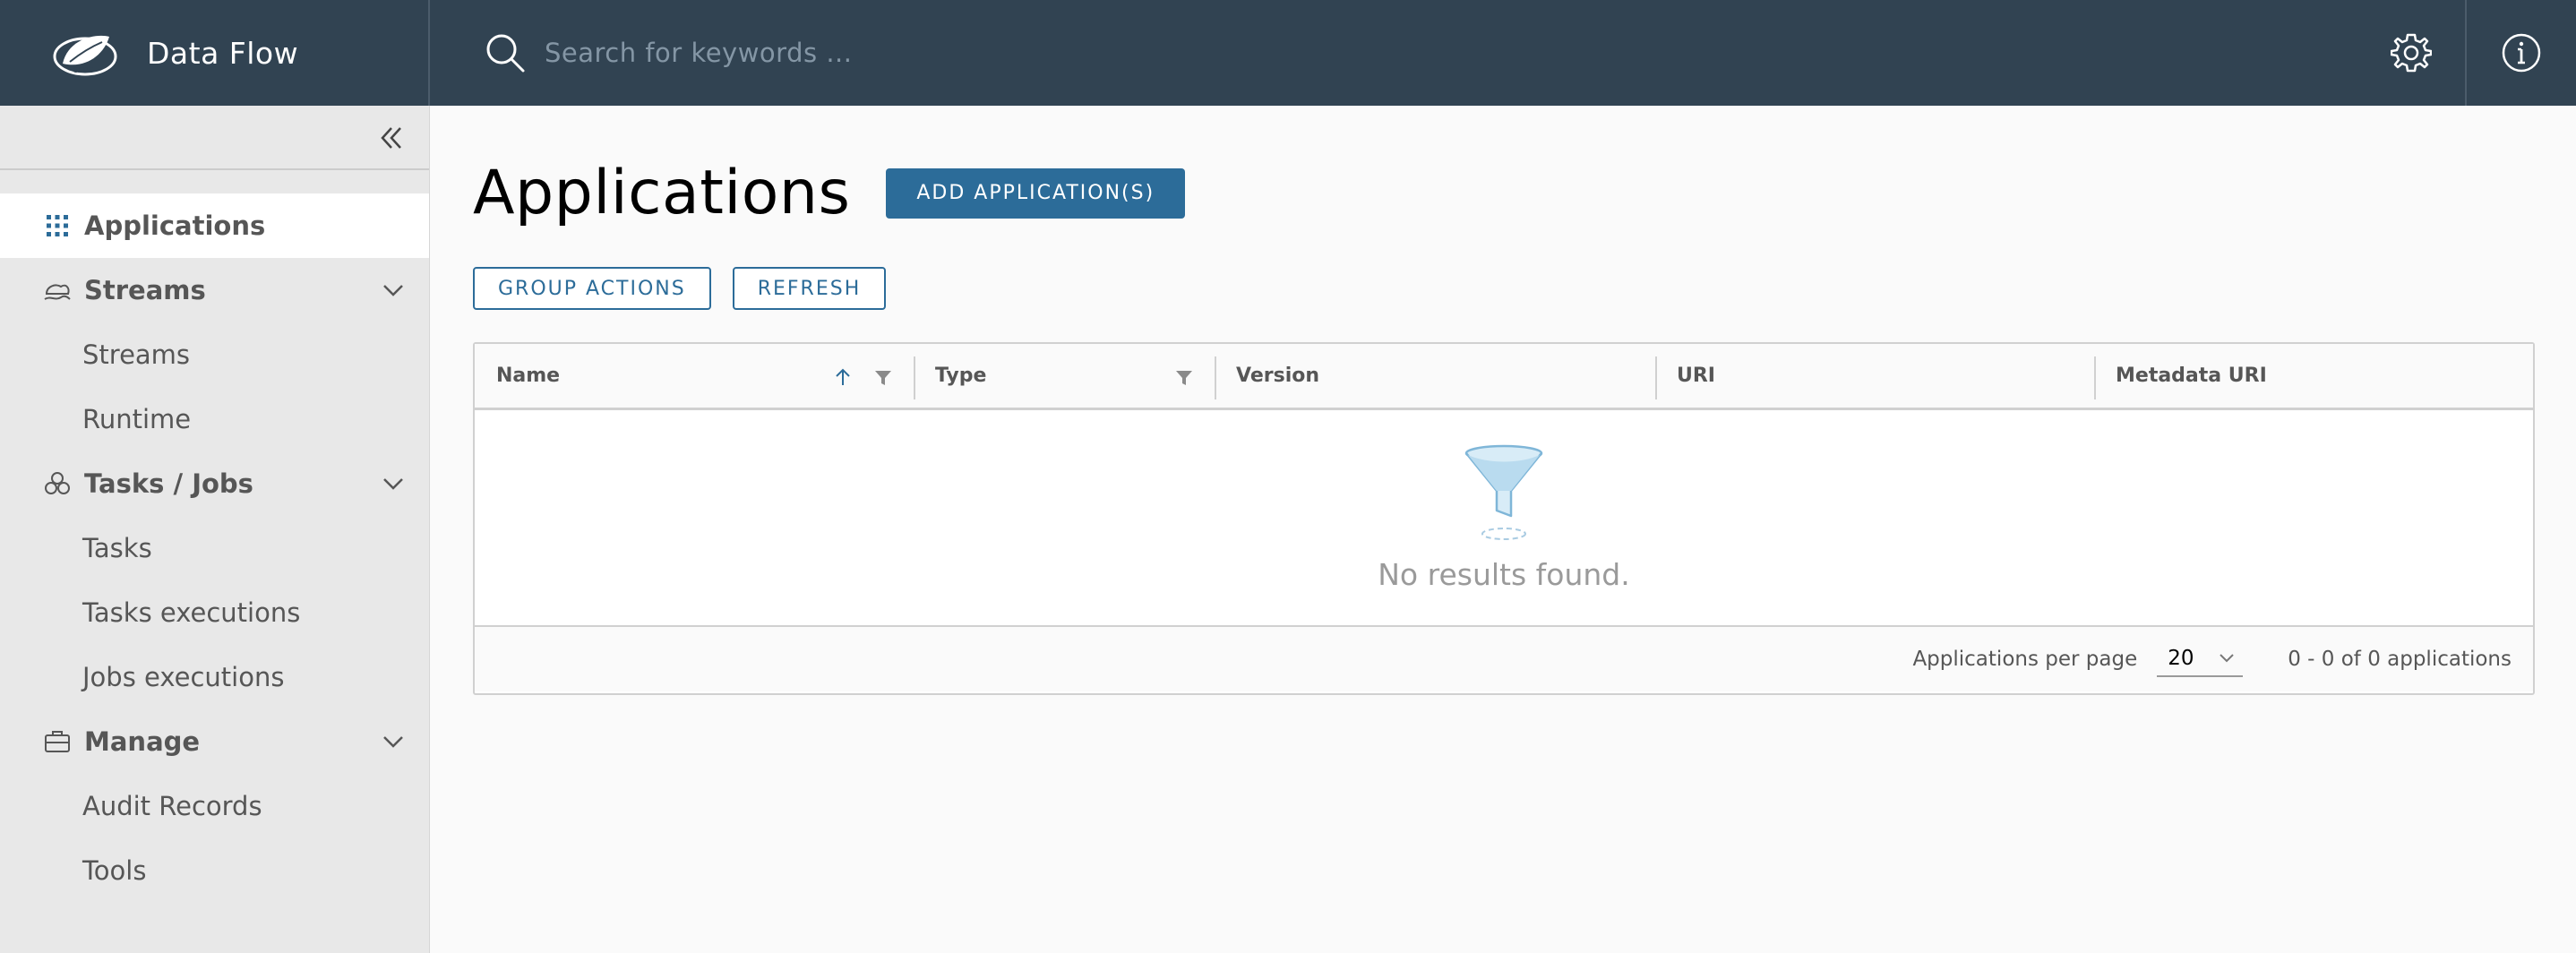 This screenshot has width=2576, height=953. I want to click on info-button, so click(2521, 53).